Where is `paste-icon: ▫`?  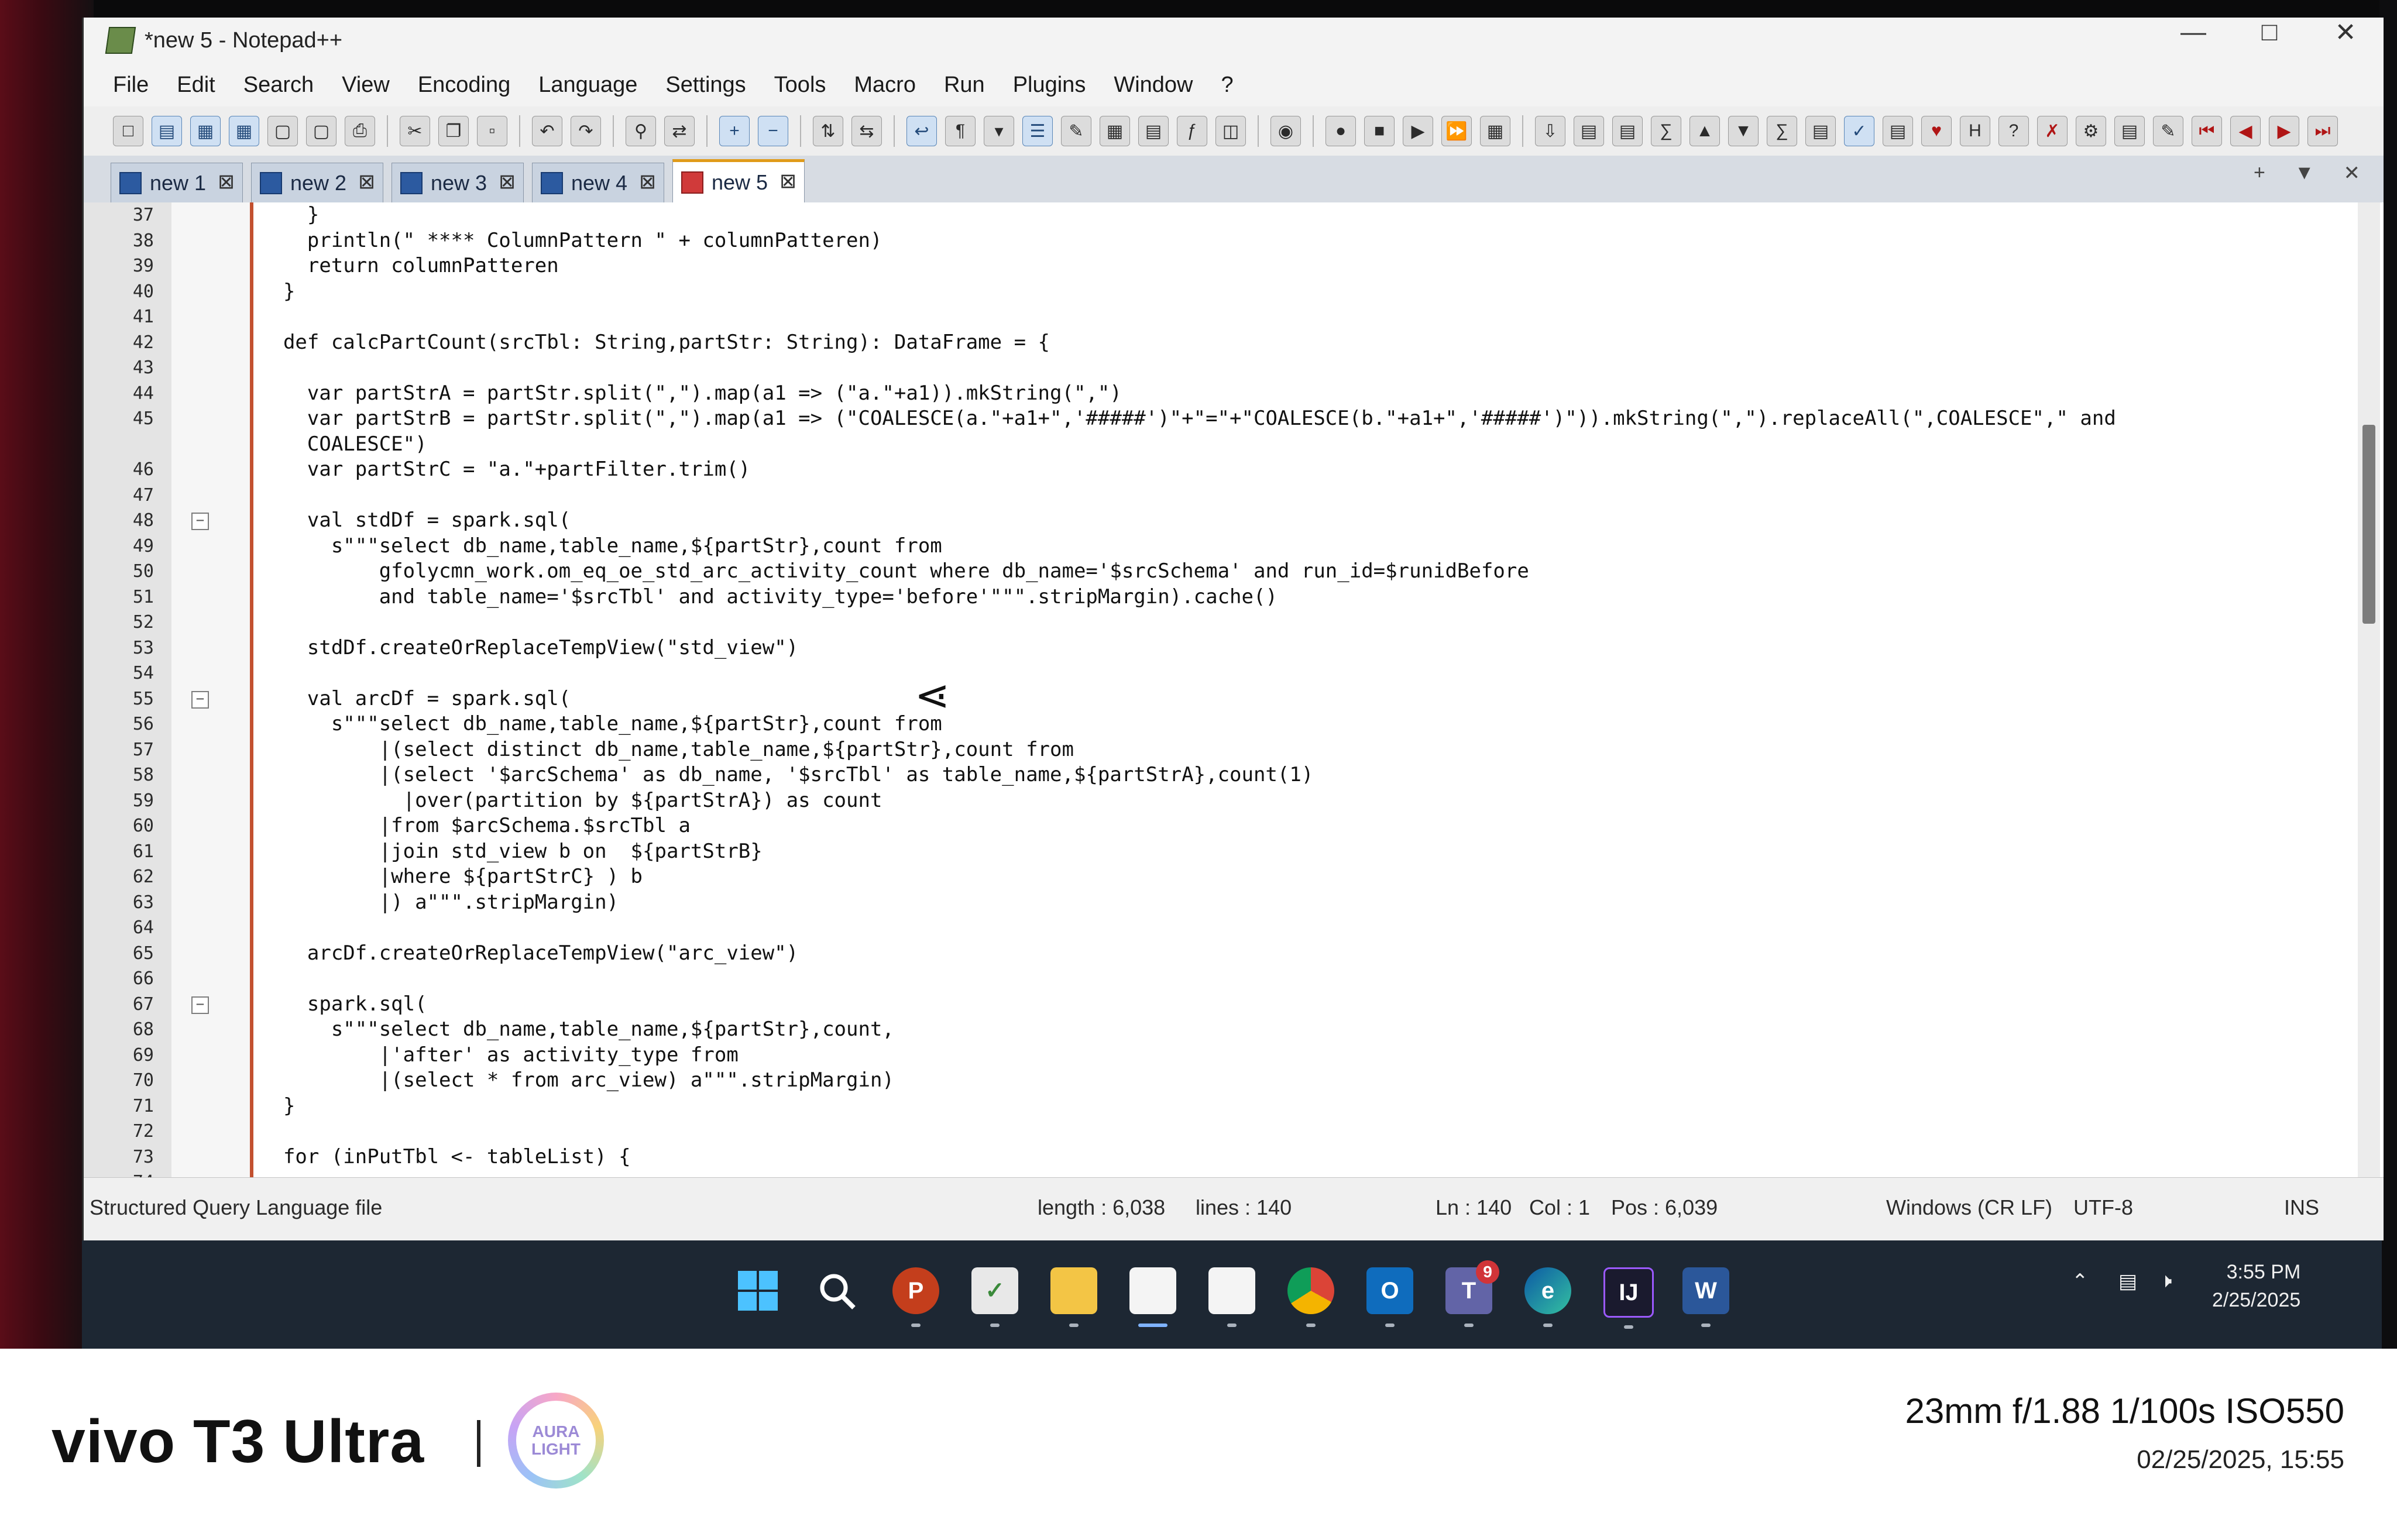
paste-icon: ▫ is located at coordinates (492, 131).